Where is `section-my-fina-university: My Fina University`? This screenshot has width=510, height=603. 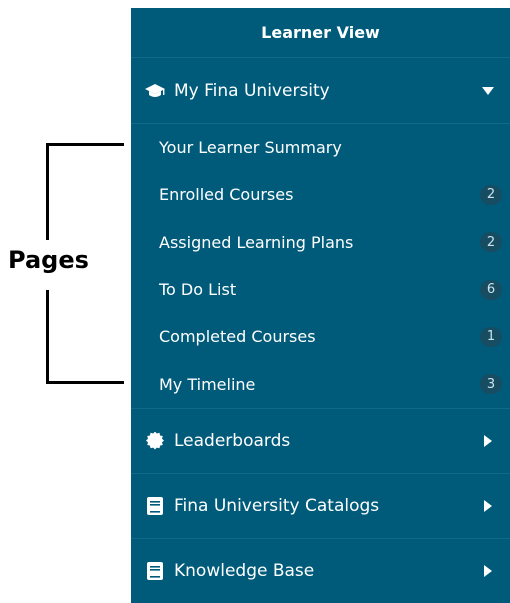
section-my-fina-university: My Fina University is located at coordinates (320, 91).